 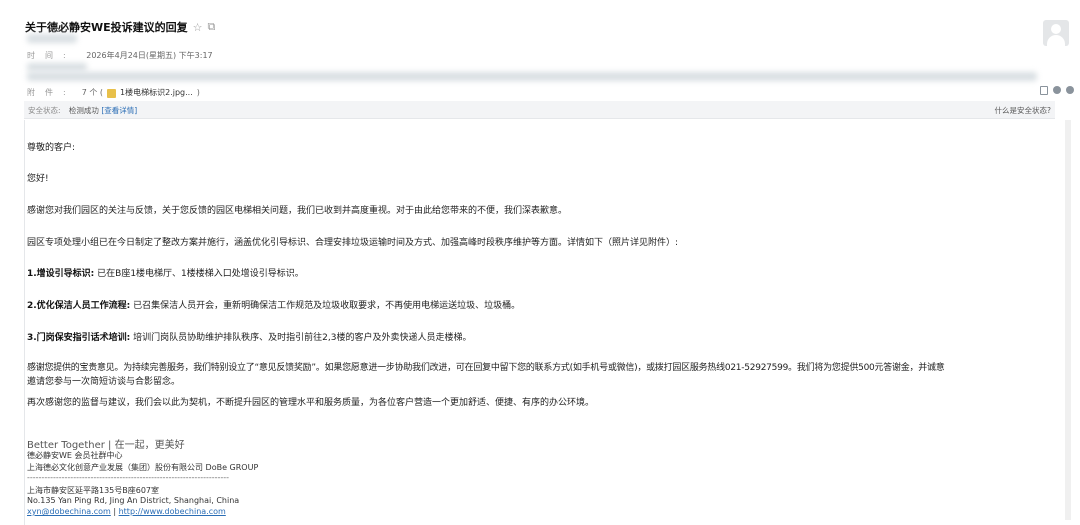 What do you see at coordinates (302, 338) in the screenshot?
I see `item-3-text: 培训门岗队员协助维护排队秩序、及时指引前往2,3楼的客户及外卖快递人员走楼梯。` at bounding box center [302, 338].